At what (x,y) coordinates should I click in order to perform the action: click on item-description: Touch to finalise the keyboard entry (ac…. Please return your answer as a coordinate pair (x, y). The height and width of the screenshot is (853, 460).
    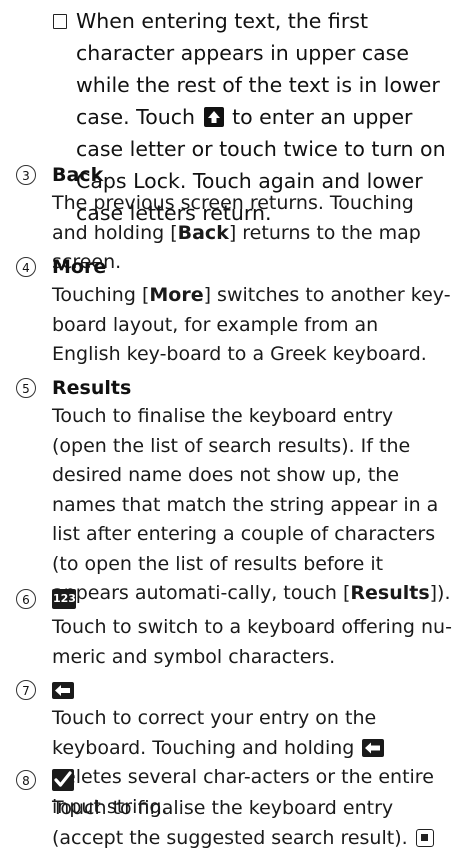
    Looking at the image, I should click on (252, 823).